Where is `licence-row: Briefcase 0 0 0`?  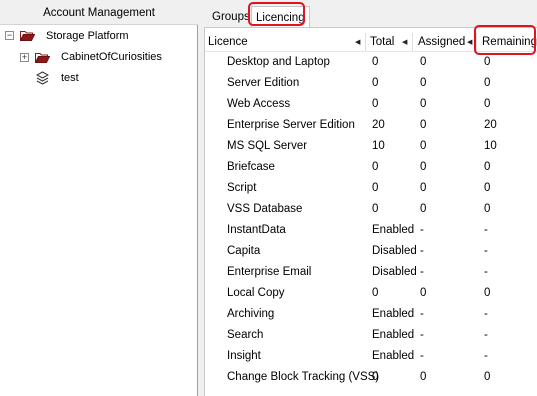
licence-row: Briefcase 0 0 0 is located at coordinates (371, 167).